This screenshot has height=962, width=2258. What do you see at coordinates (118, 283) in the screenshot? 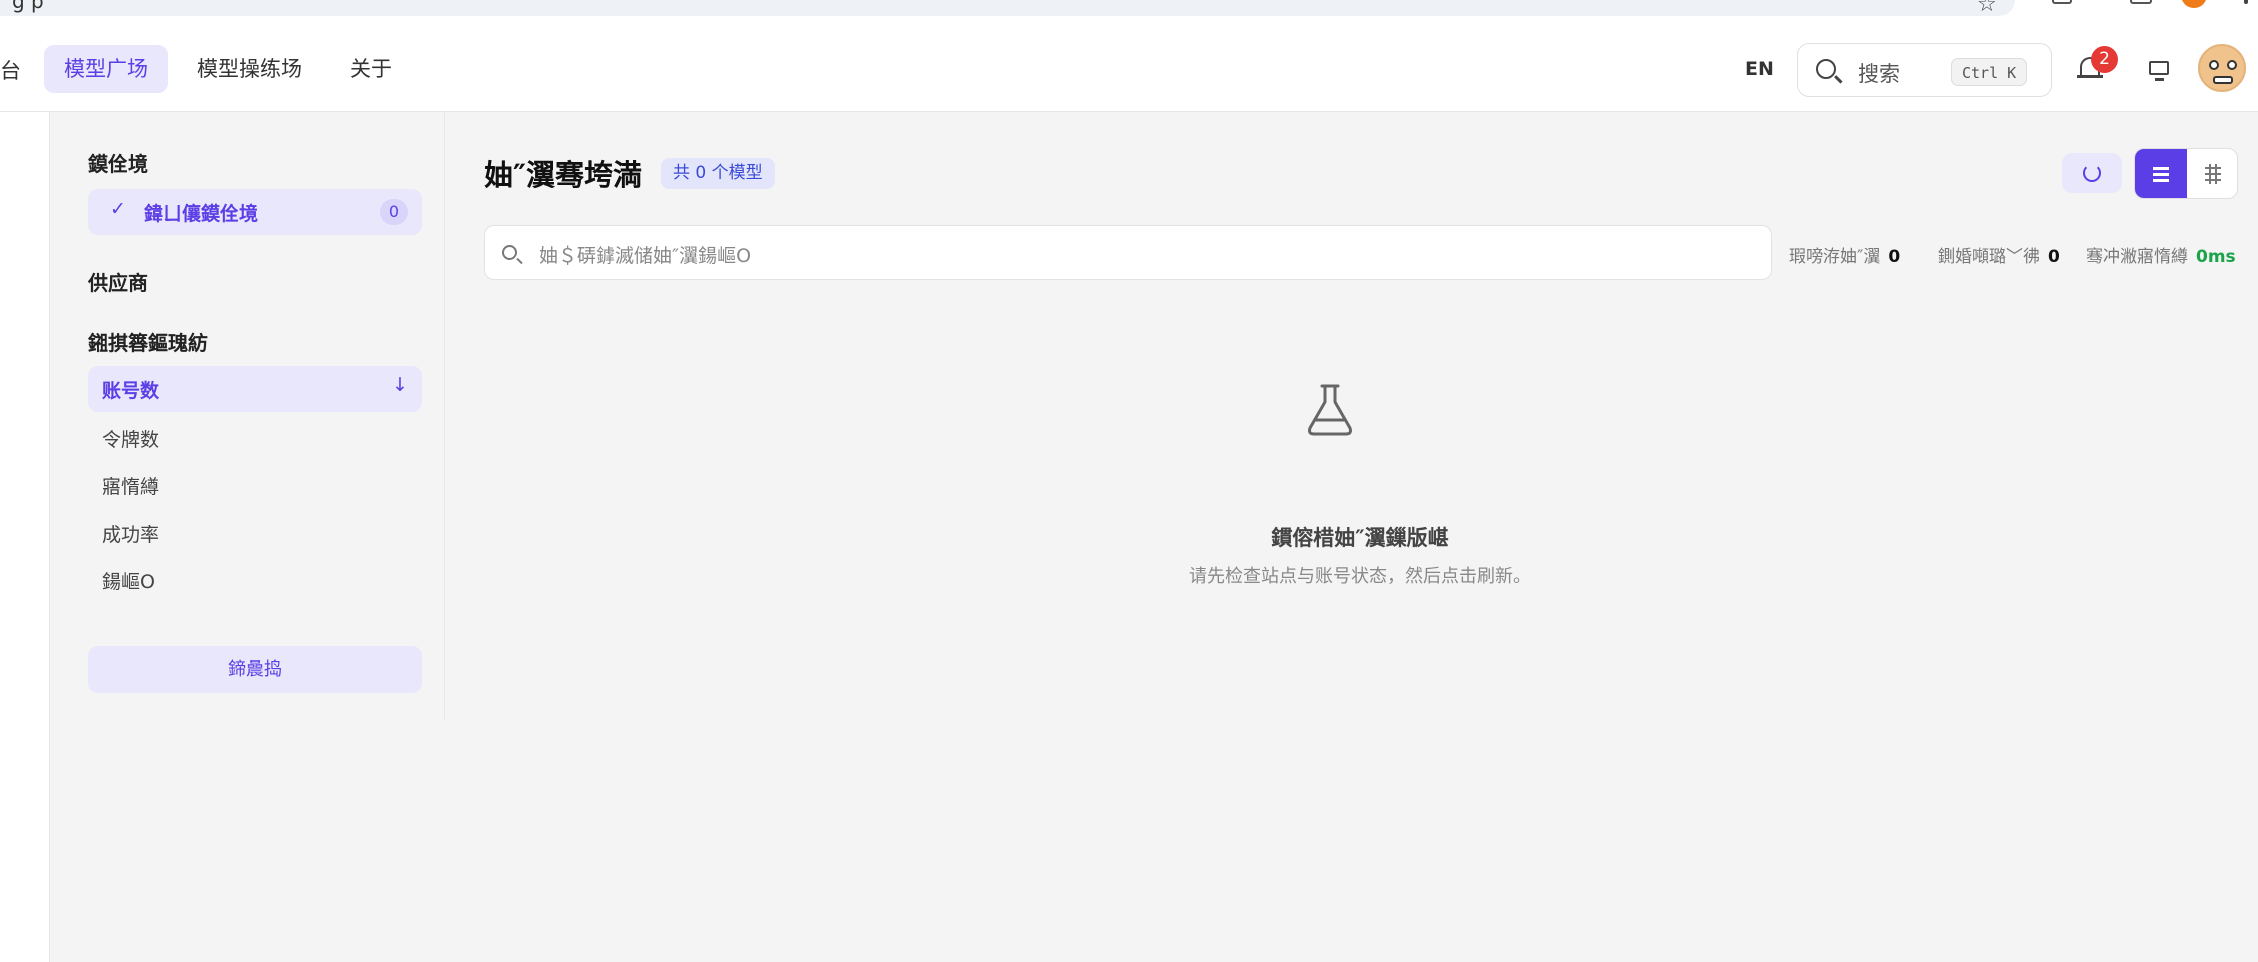
I see `provider-title: 供应商` at bounding box center [118, 283].